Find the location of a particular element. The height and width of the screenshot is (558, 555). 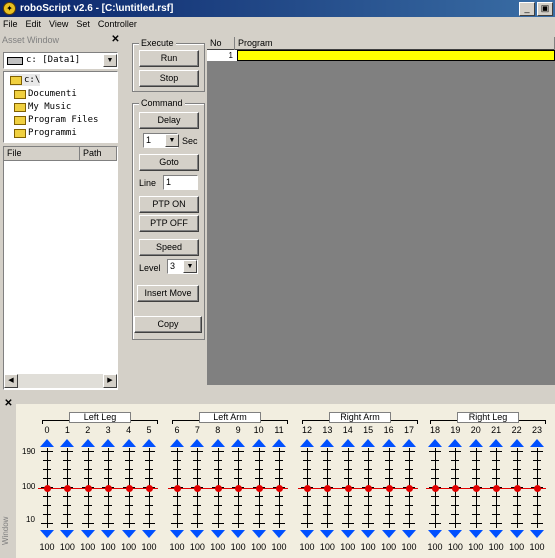

scroll-left-icon: ◀ is located at coordinates (11, 381).